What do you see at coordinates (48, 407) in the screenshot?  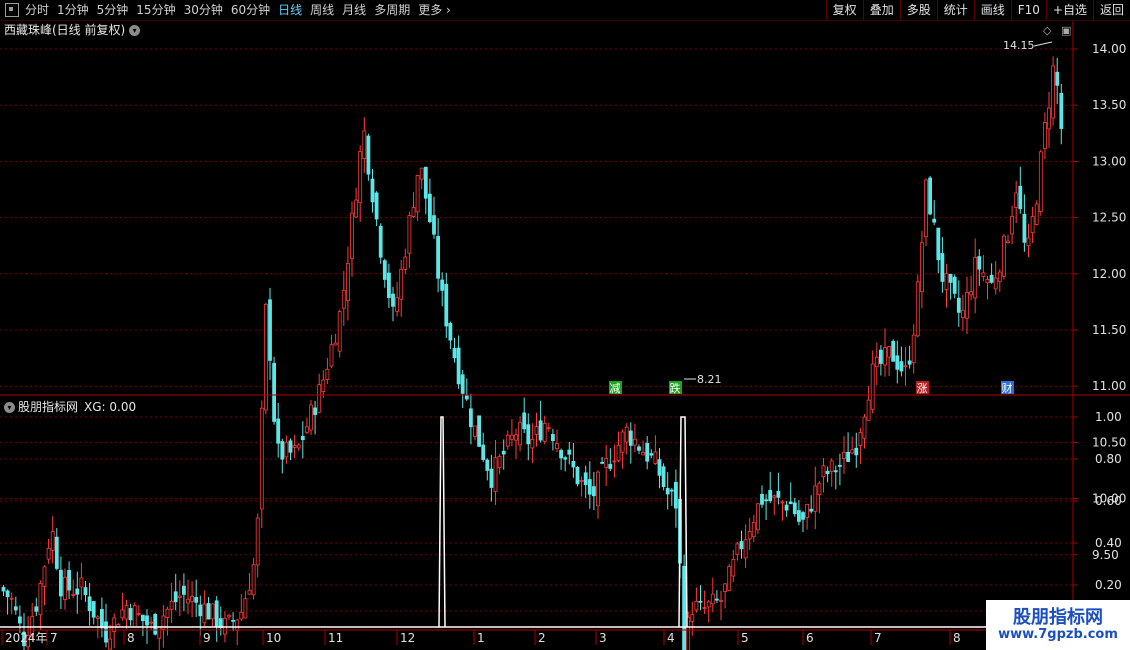 I see `indicator-name: 股朋指标网` at bounding box center [48, 407].